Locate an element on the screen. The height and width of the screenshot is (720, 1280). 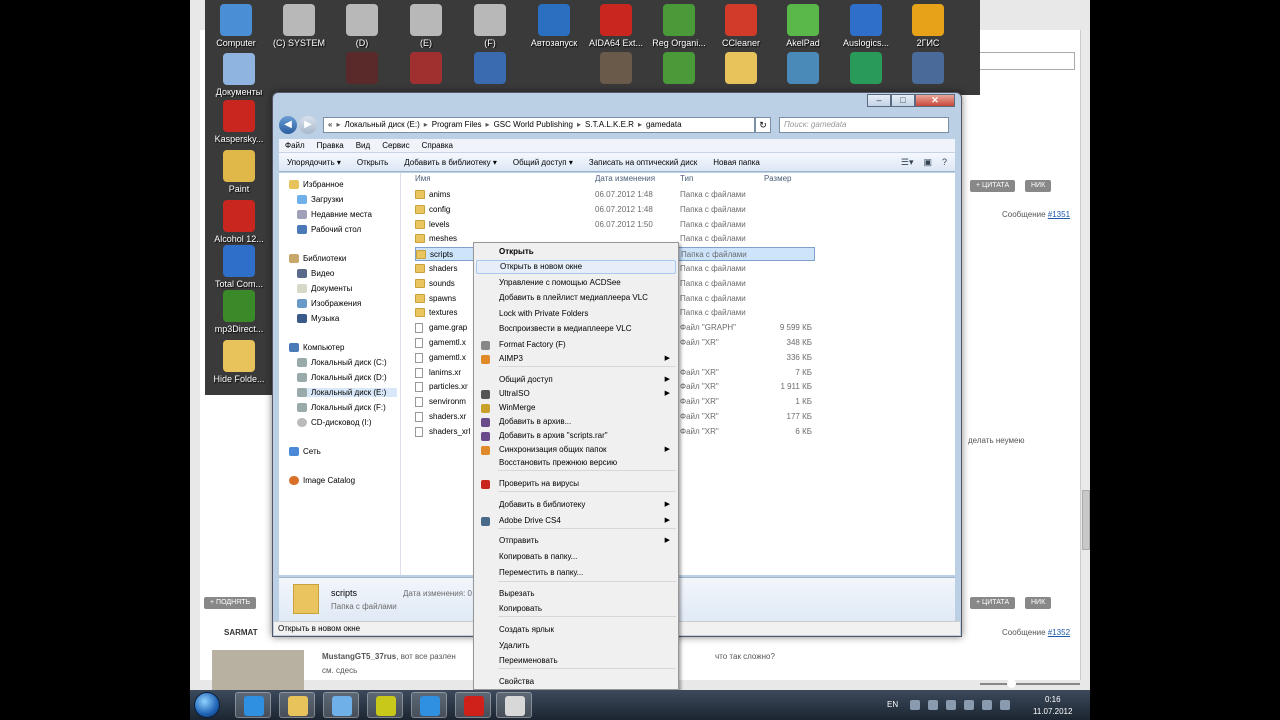
toolbar-button: Общий доступ ▾ is located at coordinates (543, 162).